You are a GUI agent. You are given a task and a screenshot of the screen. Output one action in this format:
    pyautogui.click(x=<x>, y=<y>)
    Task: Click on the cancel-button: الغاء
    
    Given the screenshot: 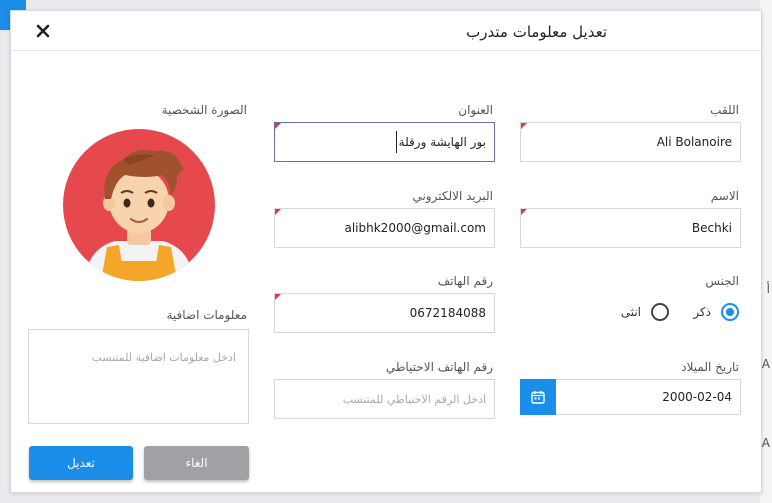 What is the action you would take?
    pyautogui.click(x=196, y=463)
    